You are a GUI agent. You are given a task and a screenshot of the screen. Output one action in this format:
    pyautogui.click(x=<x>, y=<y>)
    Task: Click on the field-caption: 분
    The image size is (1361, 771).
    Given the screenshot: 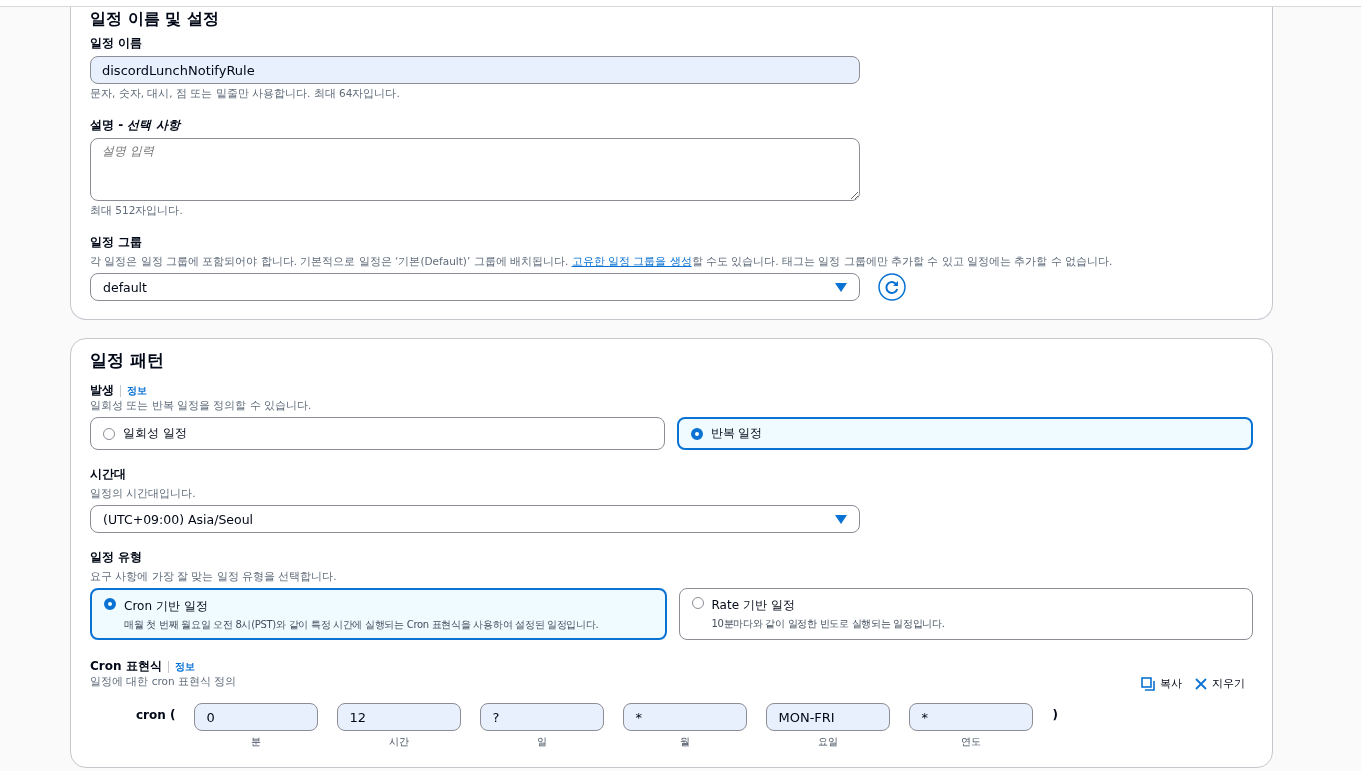 What is the action you would take?
    pyautogui.click(x=256, y=742)
    